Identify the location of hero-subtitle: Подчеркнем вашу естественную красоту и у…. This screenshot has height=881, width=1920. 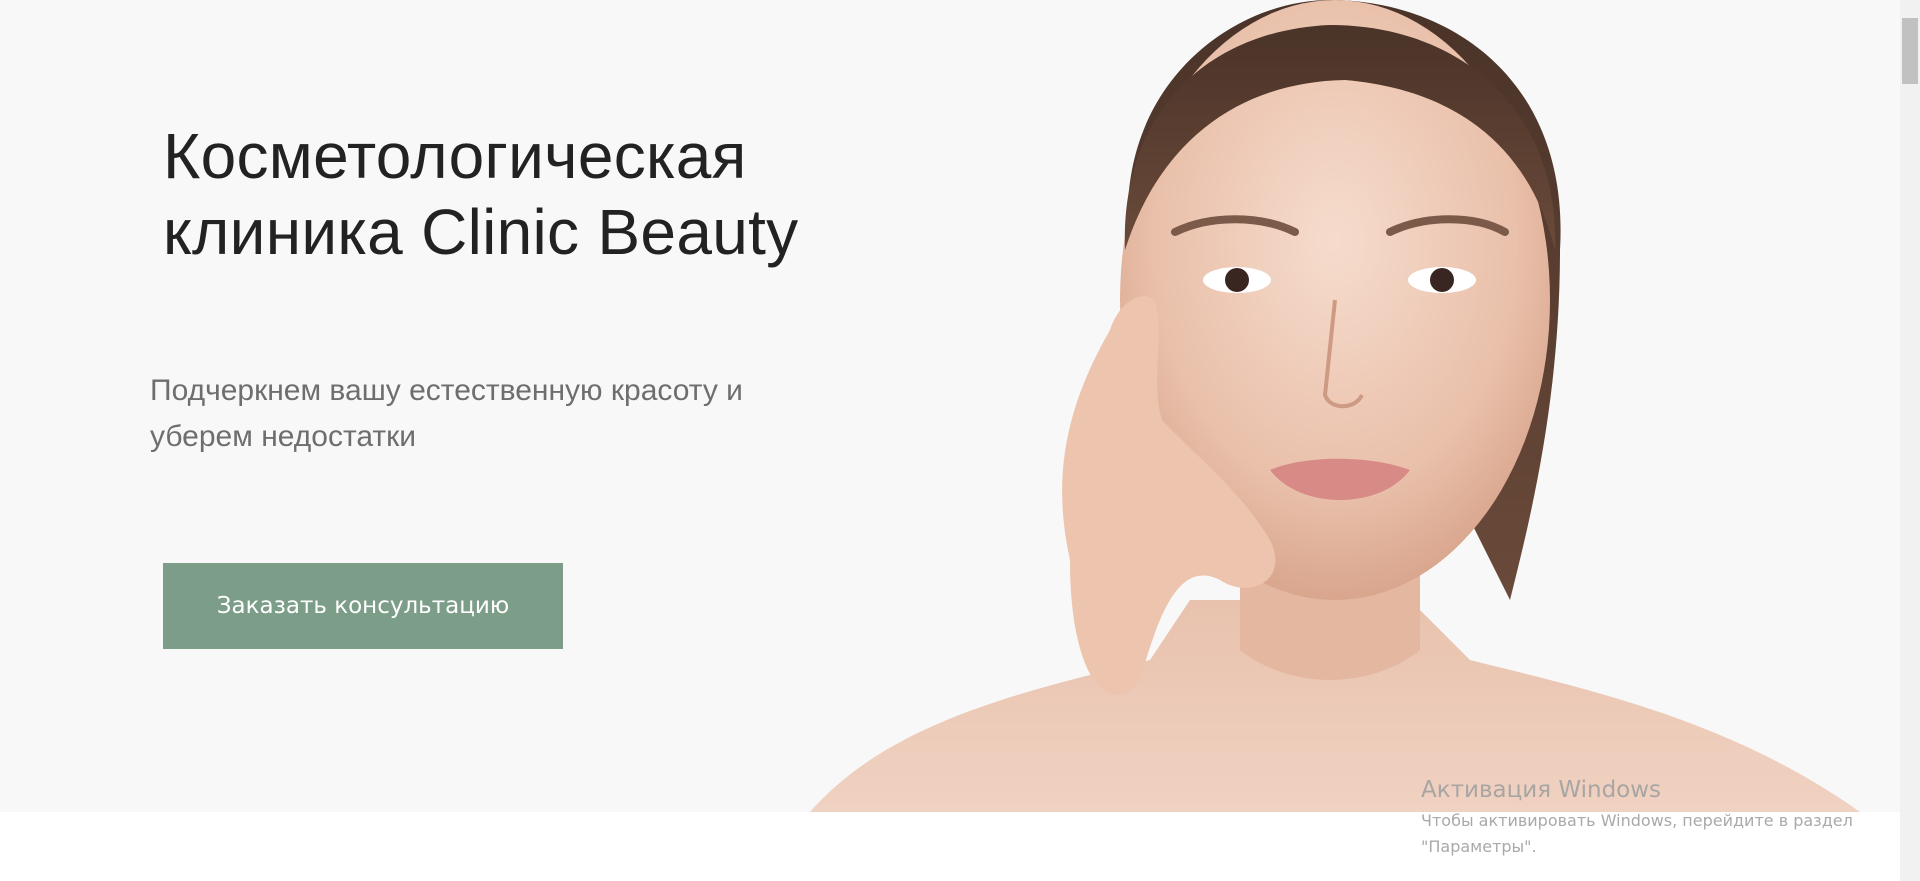
(480, 414).